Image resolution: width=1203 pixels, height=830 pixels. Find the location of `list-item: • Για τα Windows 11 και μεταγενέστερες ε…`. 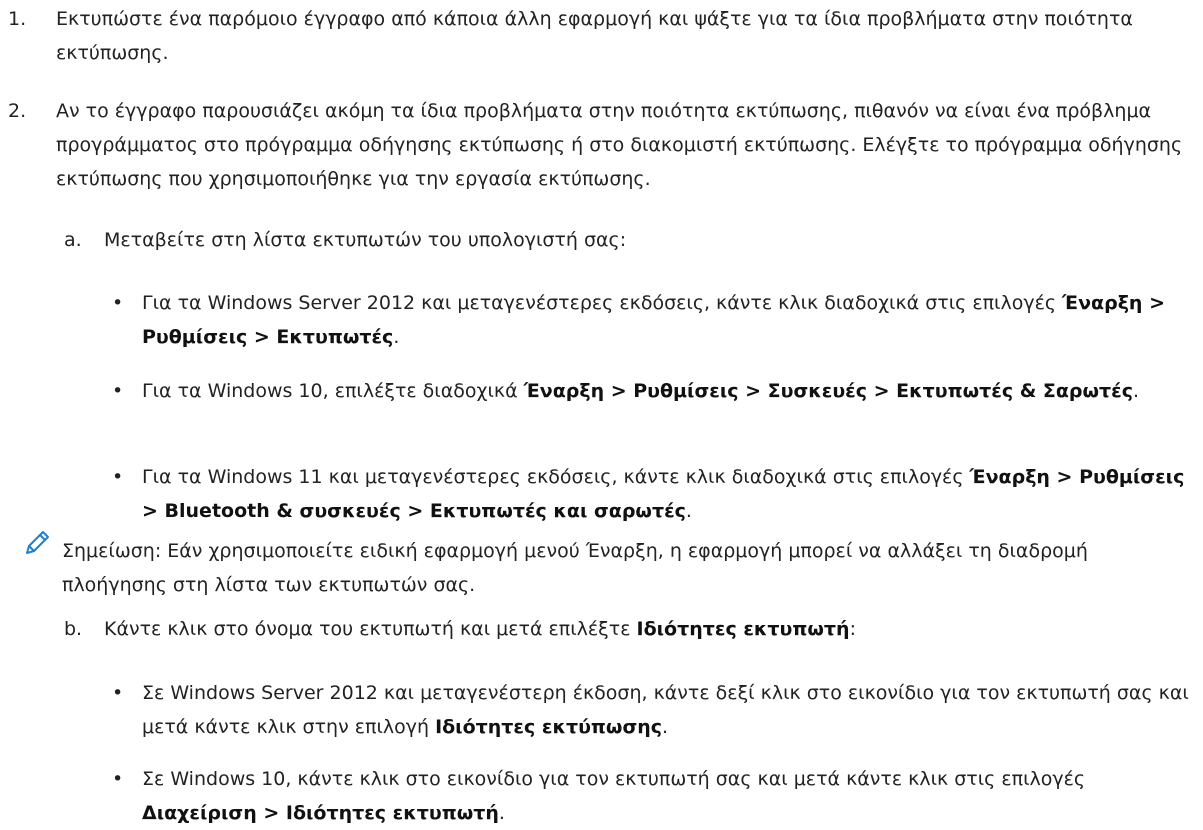

list-item: • Για τα Windows 11 και μεταγενέστερες ε… is located at coordinates (652, 494).